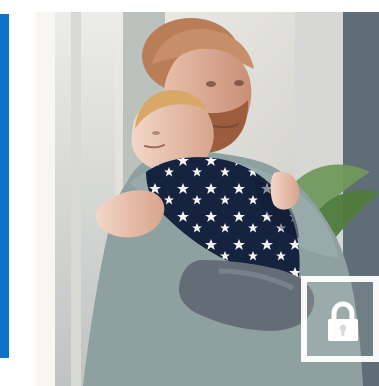  Describe the element at coordinates (4, 186) in the screenshot. I see `accent-bar` at that location.